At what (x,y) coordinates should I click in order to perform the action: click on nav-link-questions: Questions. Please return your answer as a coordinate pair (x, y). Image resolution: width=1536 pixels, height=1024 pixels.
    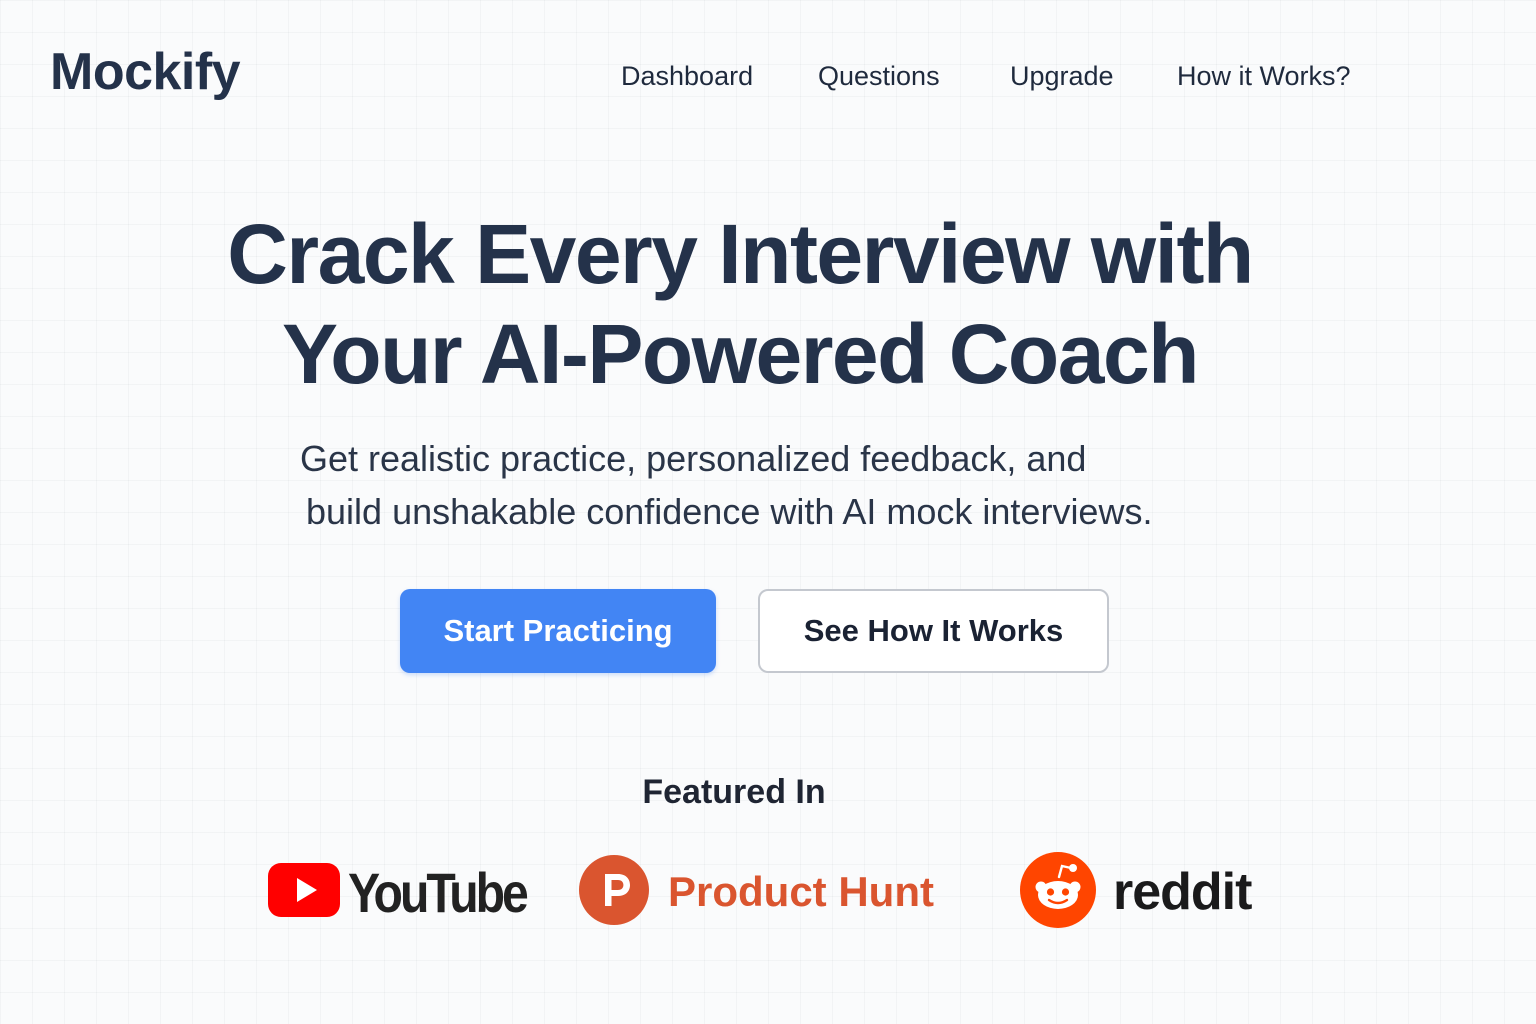
    Looking at the image, I should click on (879, 76).